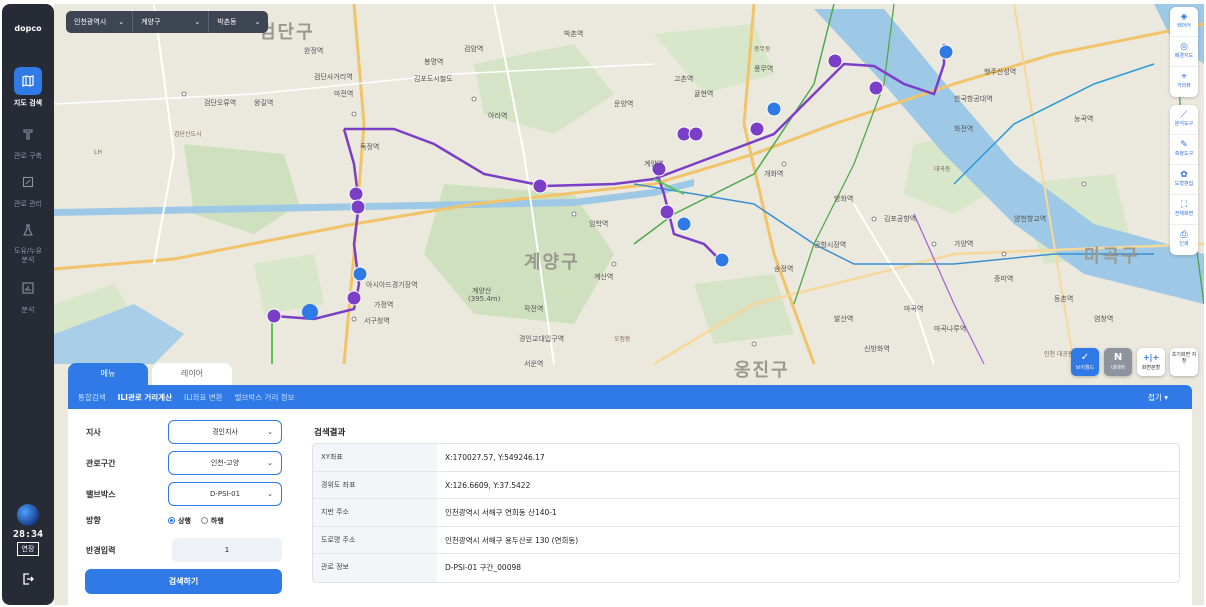 Image resolution: width=1206 pixels, height=607 pixels. I want to click on draw-tool: ✿ 도형편집, so click(1184, 180).